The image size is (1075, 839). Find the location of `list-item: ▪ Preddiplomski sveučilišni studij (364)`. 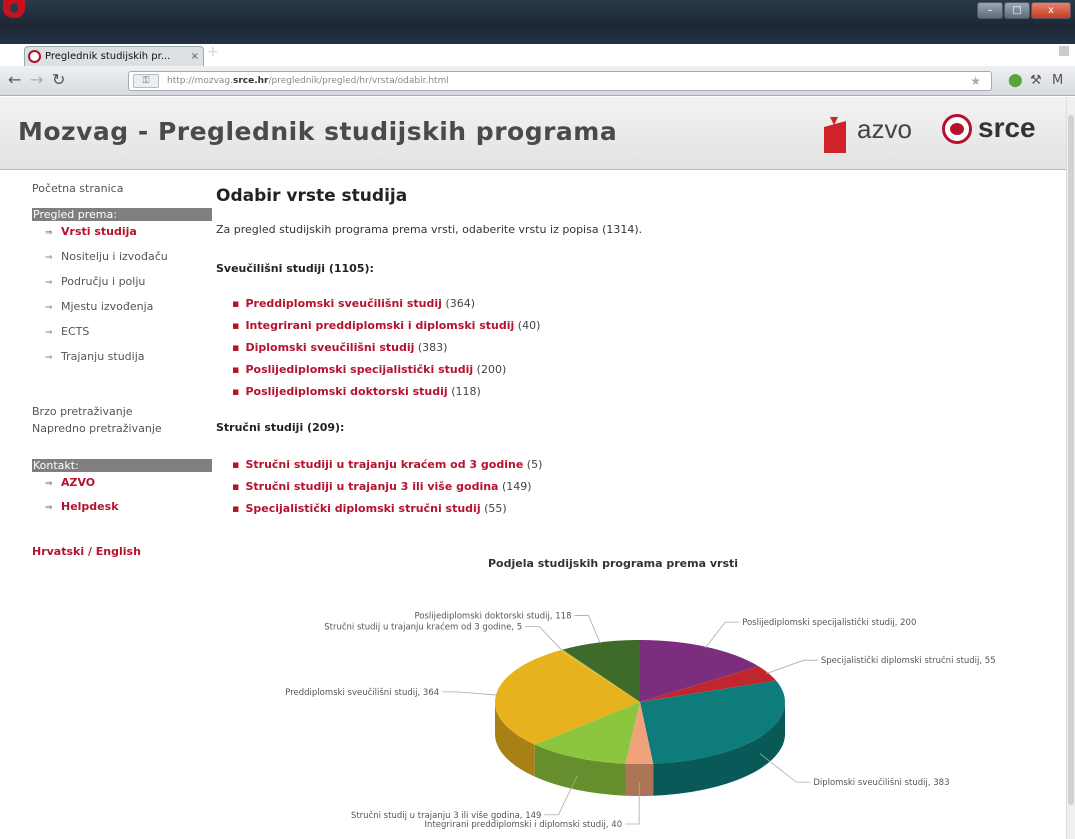

list-item: ▪ Preddiplomski sveučilišni studij (364) is located at coordinates (354, 303).